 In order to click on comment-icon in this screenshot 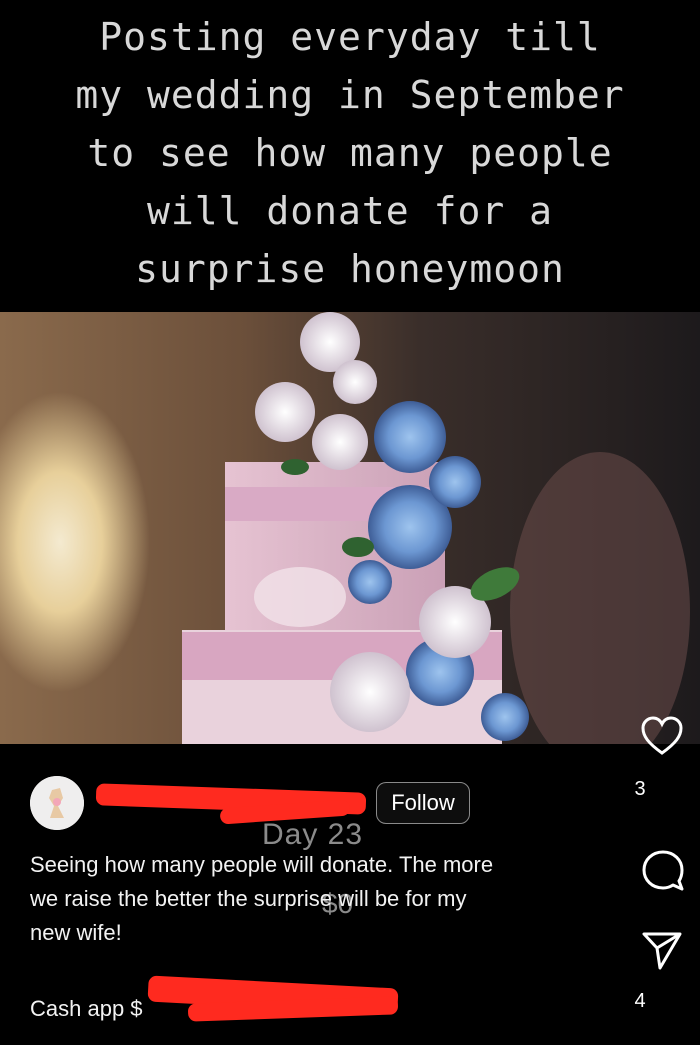, I will do `click(663, 873)`.